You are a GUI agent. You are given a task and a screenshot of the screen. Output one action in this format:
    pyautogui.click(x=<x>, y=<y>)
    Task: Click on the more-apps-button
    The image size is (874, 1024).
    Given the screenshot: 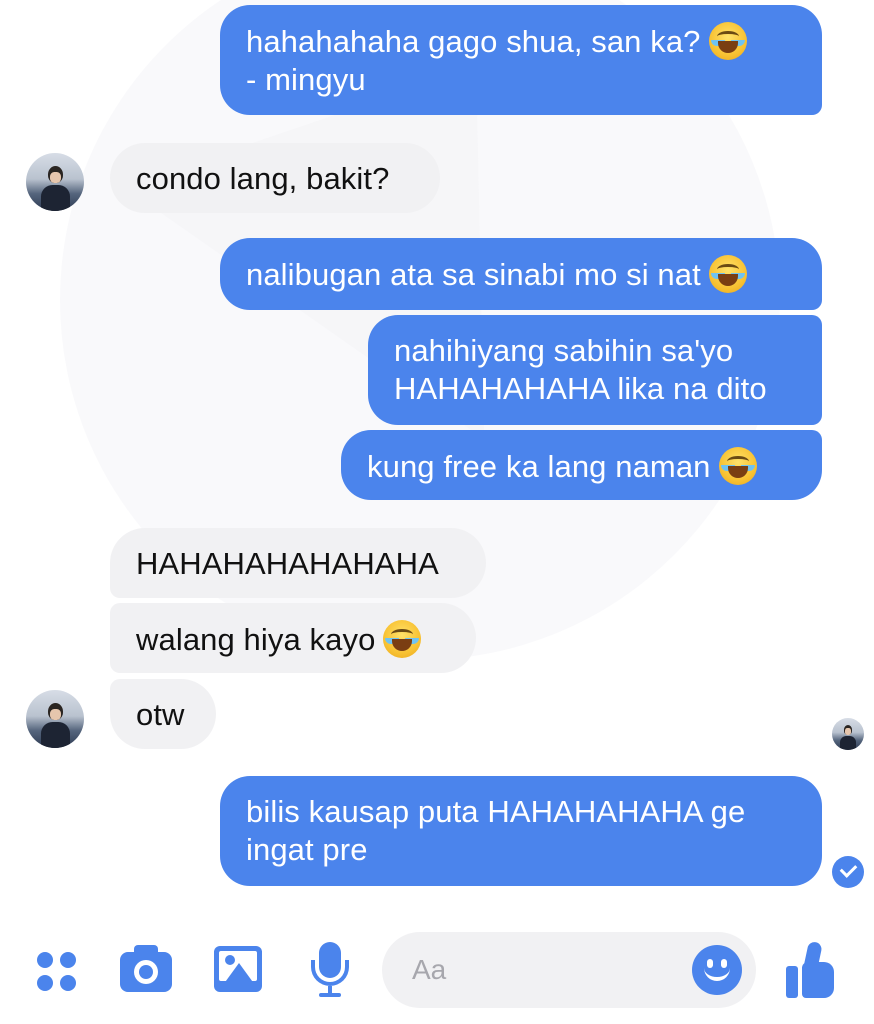 What is the action you would take?
    pyautogui.click(x=62, y=970)
    